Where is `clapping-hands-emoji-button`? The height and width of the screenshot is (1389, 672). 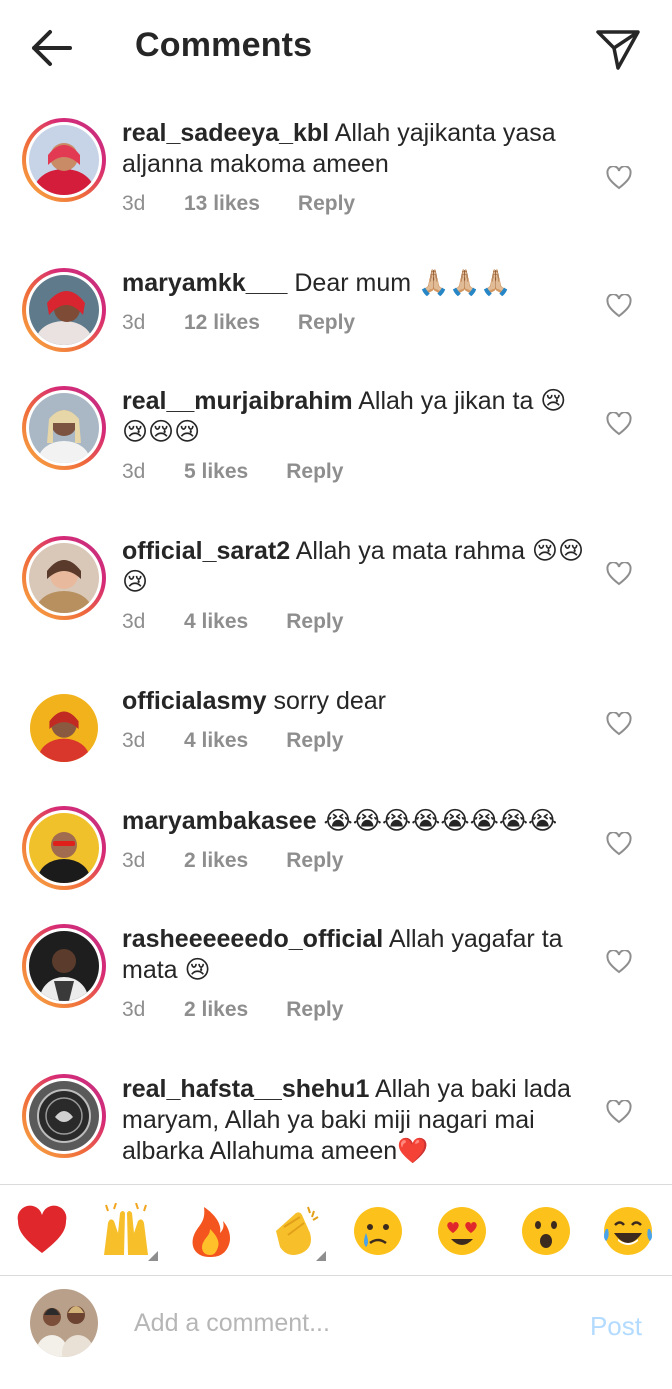 clapping-hands-emoji-button is located at coordinates (296, 1232).